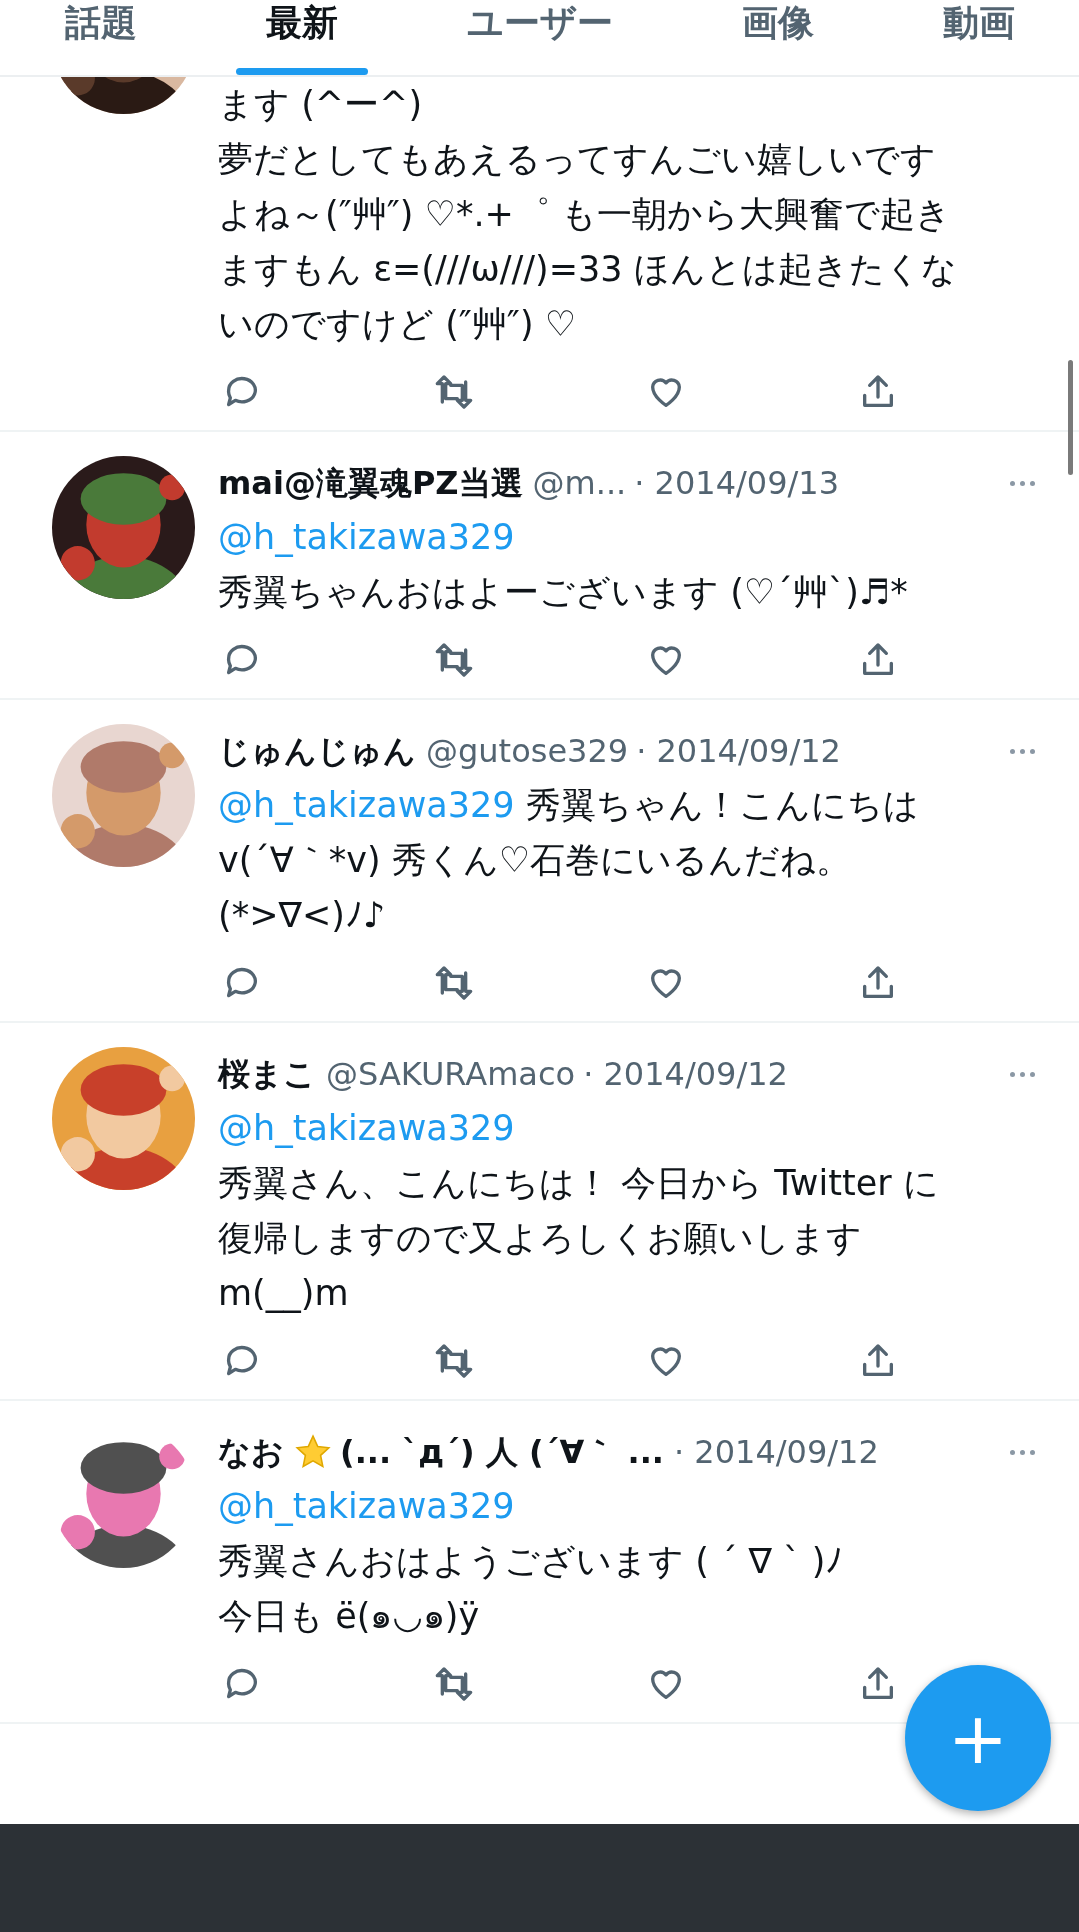 The image size is (1079, 1932). What do you see at coordinates (267, 1074) in the screenshot?
I see `user-name: 桜まこ` at bounding box center [267, 1074].